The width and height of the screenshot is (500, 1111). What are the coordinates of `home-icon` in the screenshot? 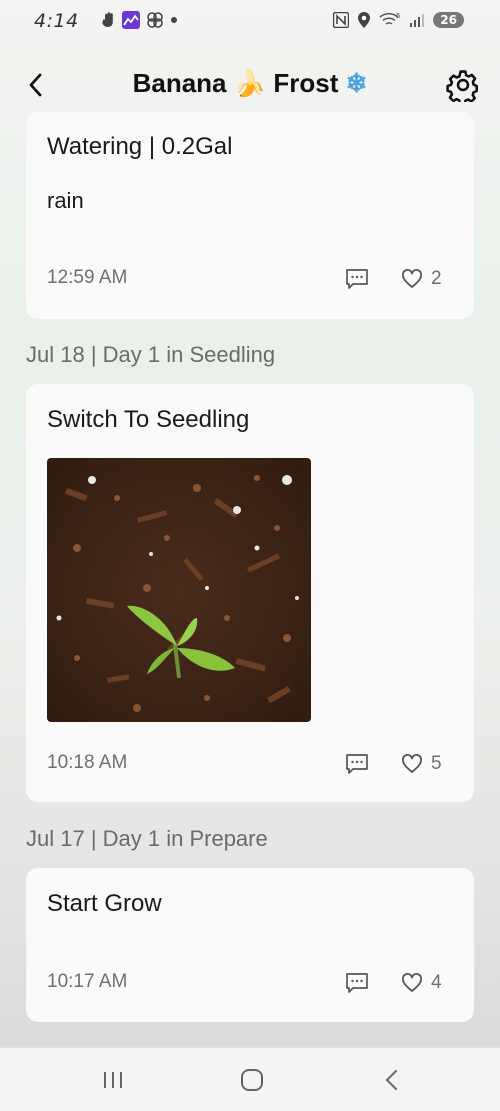 It's located at (252, 1080).